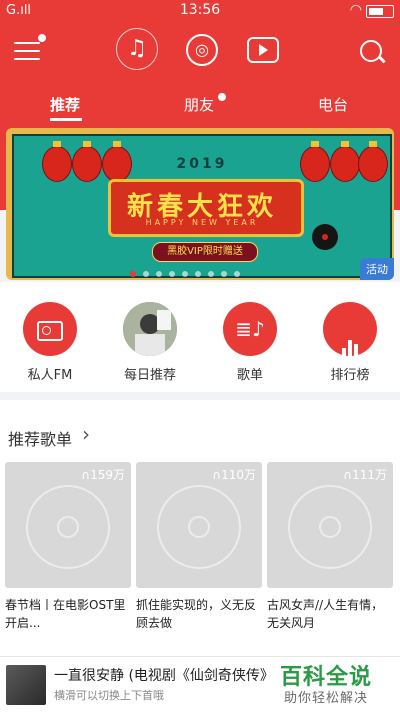 This screenshot has width=400, height=714. I want to click on playlist-cover: ∩111万, so click(330, 525).